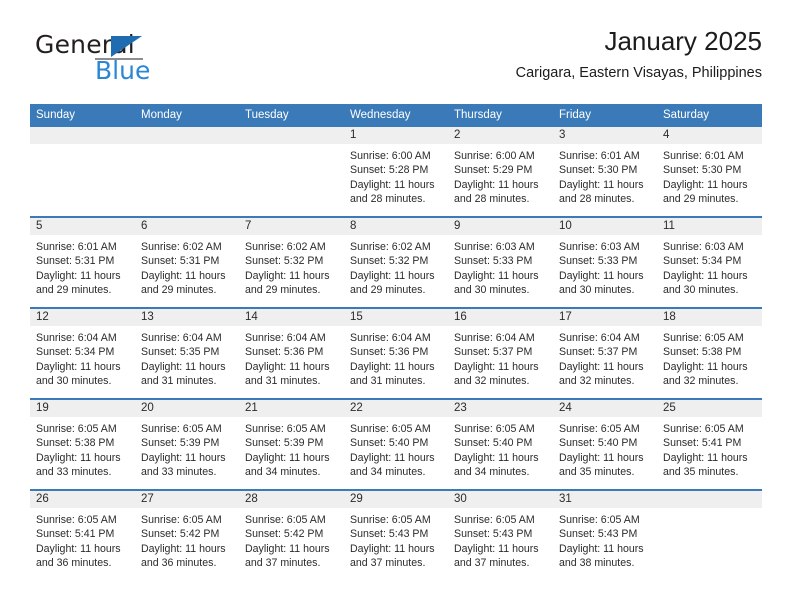 The width and height of the screenshot is (792, 612). I want to click on day-number: 11, so click(709, 226).